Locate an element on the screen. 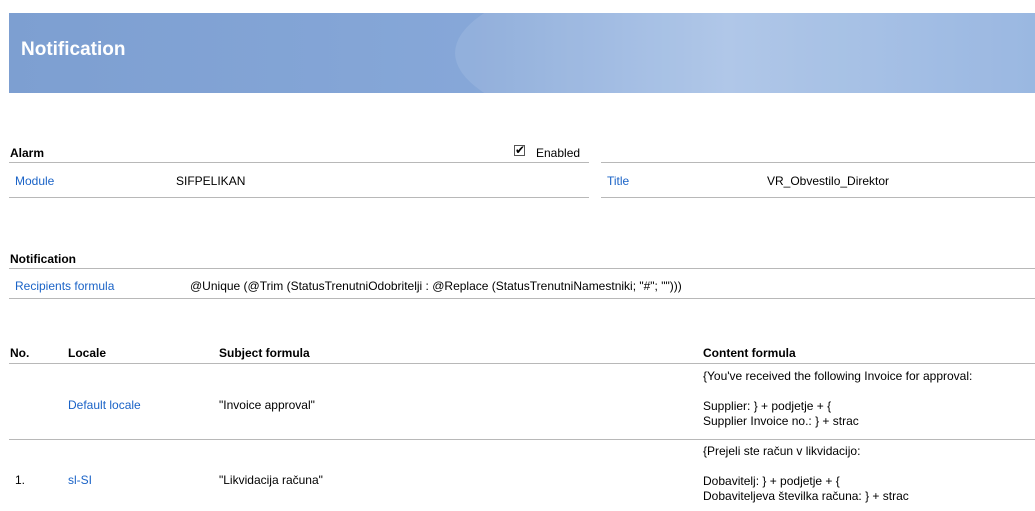 The height and width of the screenshot is (511, 1035). banner-decoration is located at coordinates (745, 53).